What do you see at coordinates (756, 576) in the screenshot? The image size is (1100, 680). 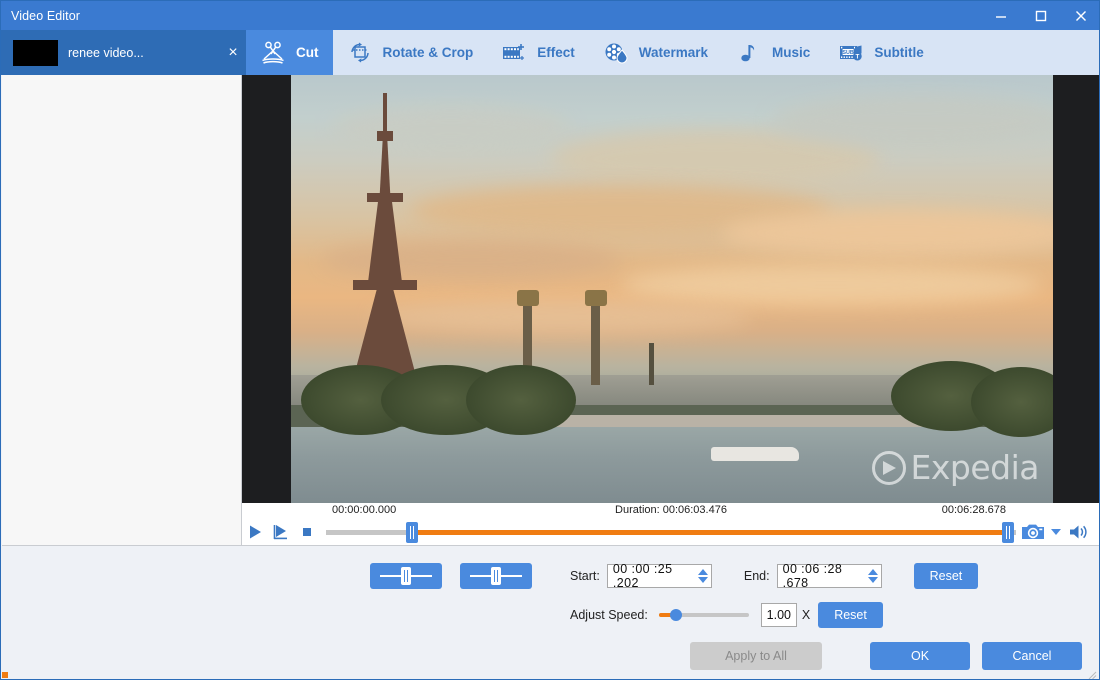 I see `end-time-label: End:` at bounding box center [756, 576].